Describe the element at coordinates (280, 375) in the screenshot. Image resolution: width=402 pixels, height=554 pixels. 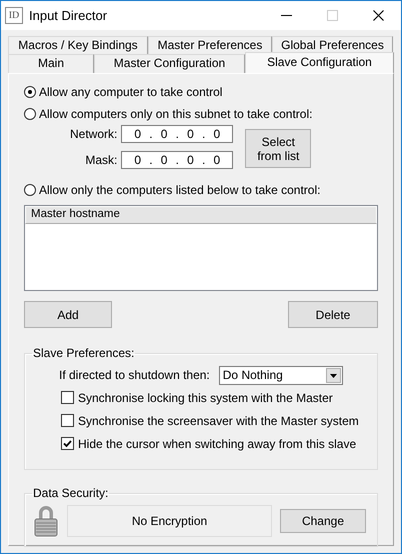
I see `shutdown-dropdown: Do Nothing` at that location.